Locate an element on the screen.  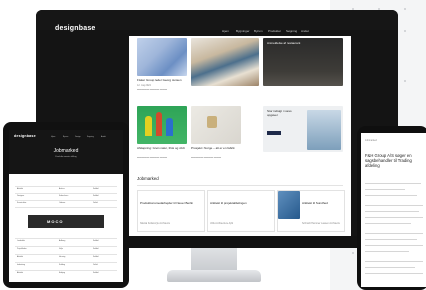
page-title: Jobmarked is located at coordinates (66, 151).